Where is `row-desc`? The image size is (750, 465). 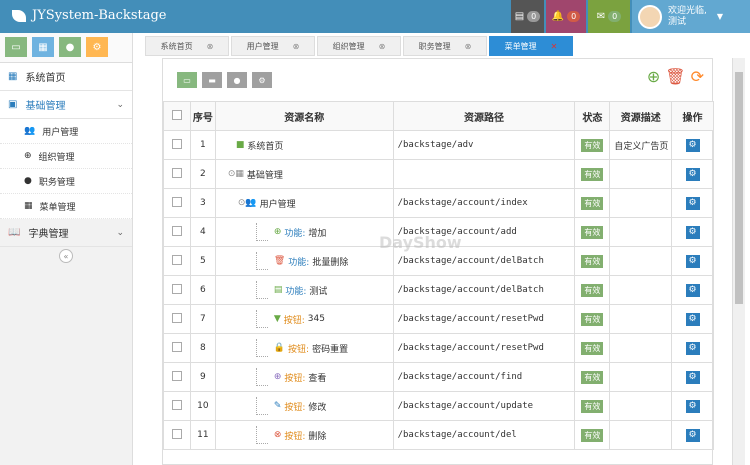 row-desc is located at coordinates (641, 232).